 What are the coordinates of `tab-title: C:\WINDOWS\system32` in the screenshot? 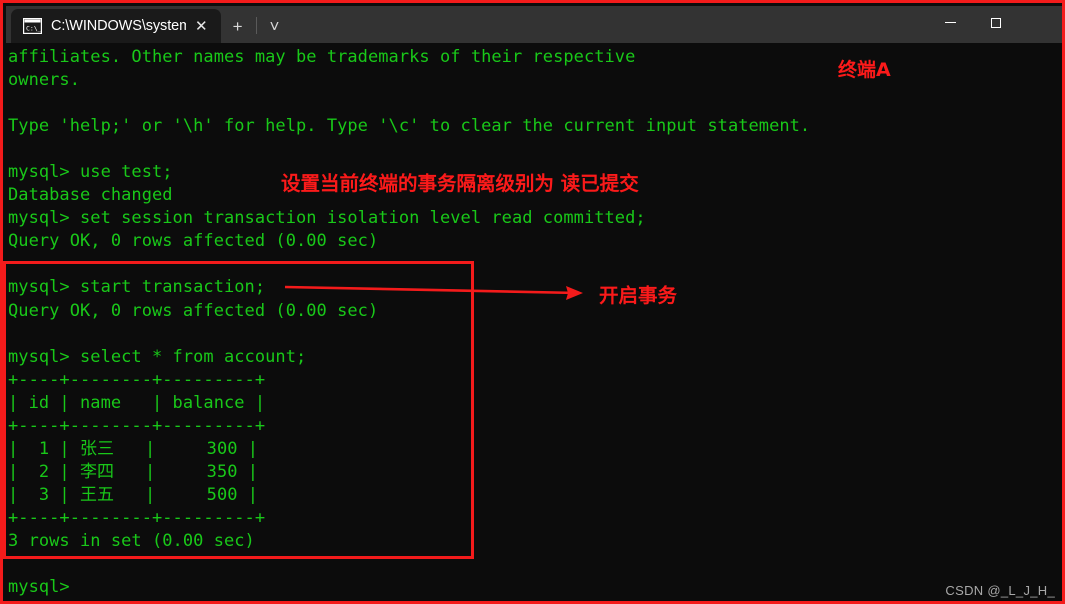 It's located at (118, 26).